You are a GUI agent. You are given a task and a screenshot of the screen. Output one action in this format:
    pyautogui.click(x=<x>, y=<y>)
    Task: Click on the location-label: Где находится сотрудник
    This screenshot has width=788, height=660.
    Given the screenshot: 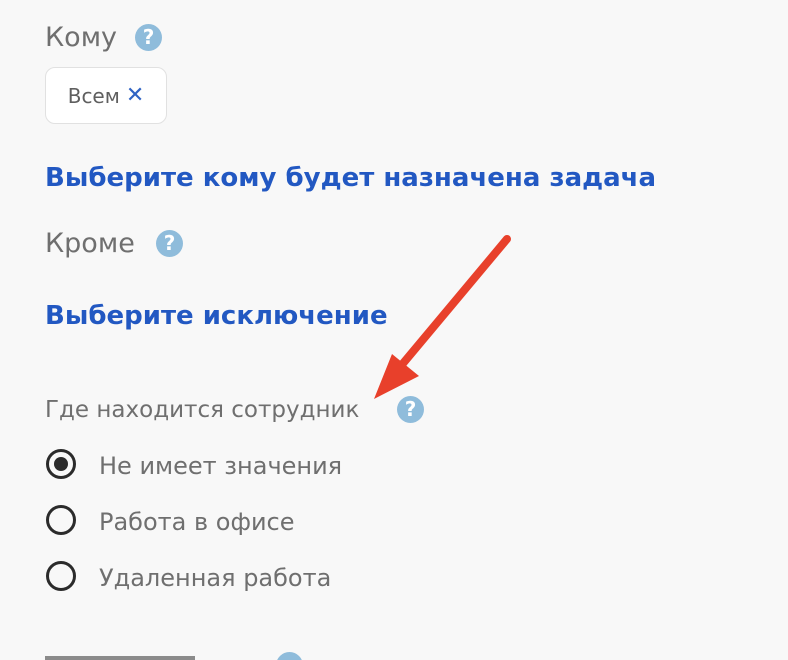 What is the action you would take?
    pyautogui.click(x=202, y=410)
    